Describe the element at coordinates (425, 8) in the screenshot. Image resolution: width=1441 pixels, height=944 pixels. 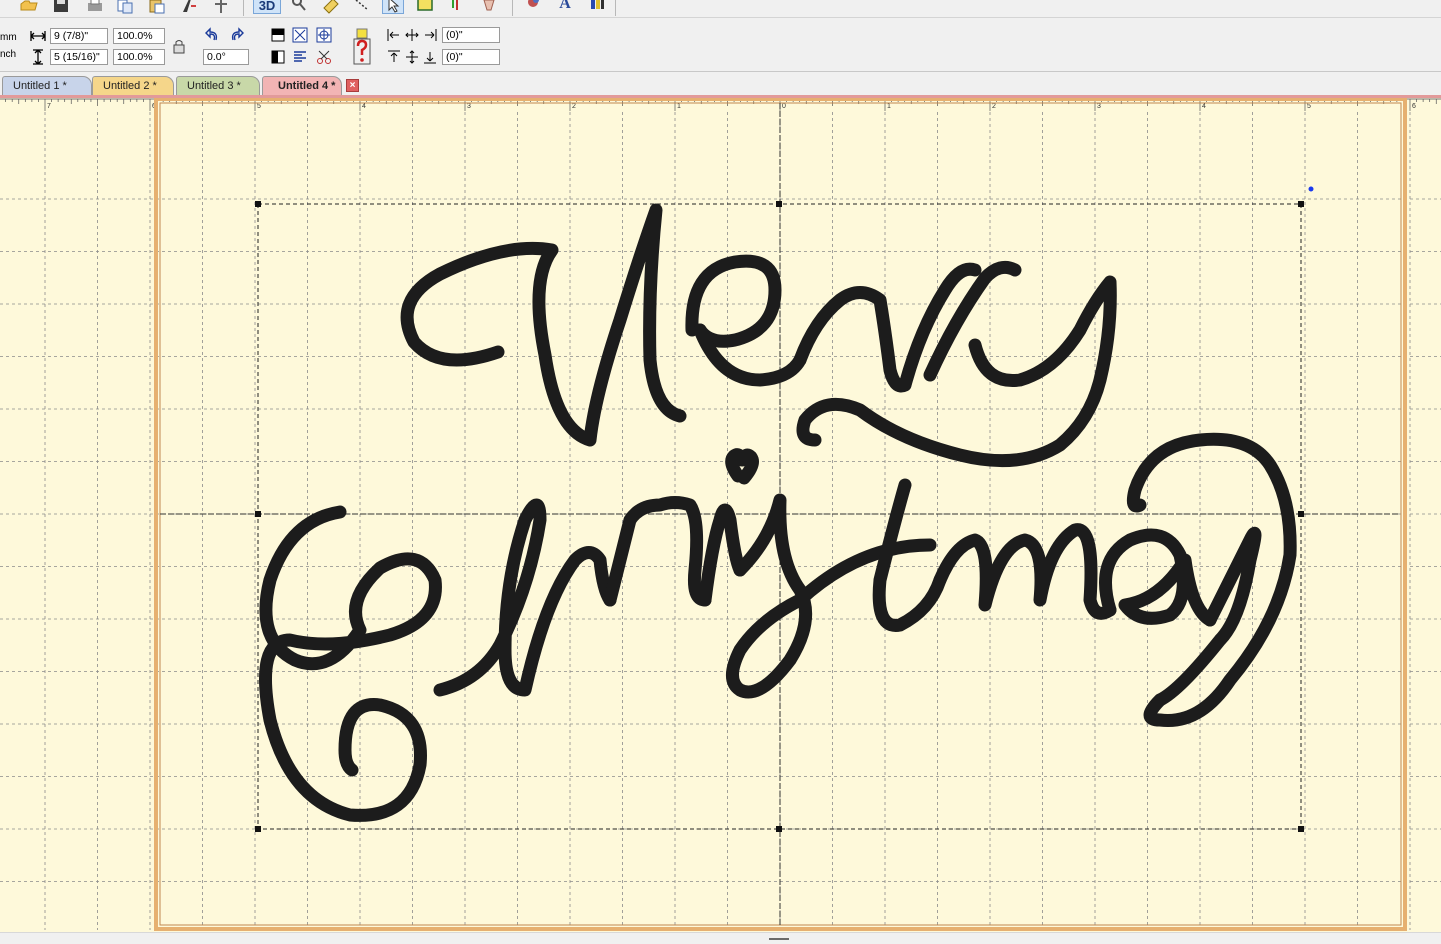
I see `hoop-icon` at that location.